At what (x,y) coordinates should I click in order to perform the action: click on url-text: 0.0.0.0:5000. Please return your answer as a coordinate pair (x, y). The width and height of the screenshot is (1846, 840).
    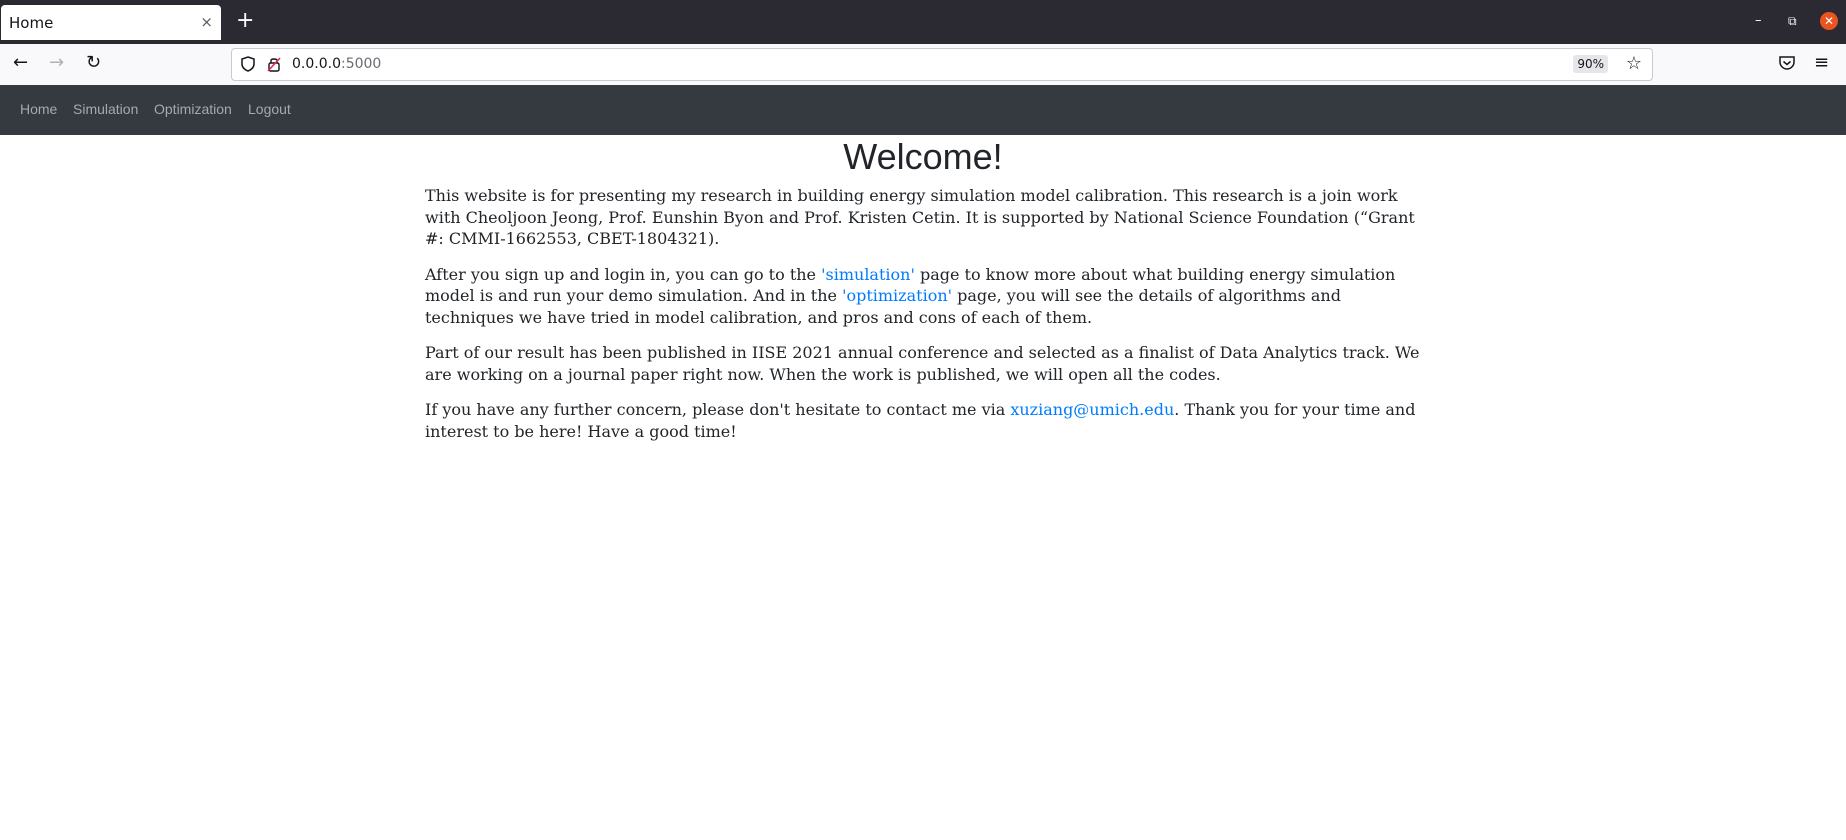
    Looking at the image, I should click on (336, 64).